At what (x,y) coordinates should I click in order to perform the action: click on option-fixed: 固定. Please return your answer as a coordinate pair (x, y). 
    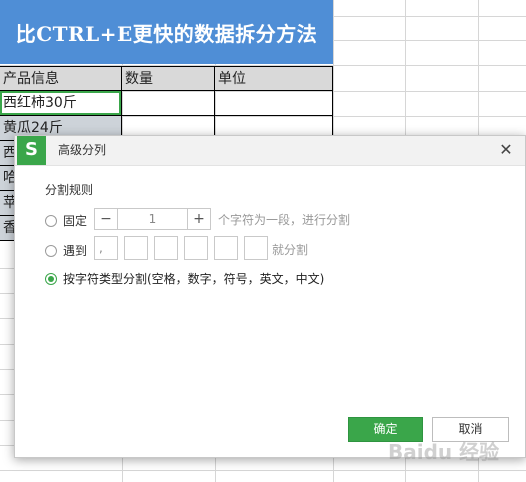
    Looking at the image, I should click on (66, 220).